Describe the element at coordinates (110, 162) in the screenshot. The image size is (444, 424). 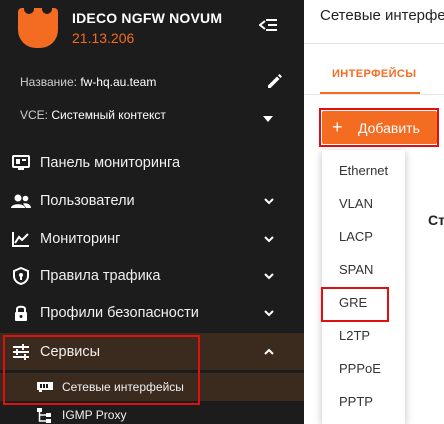
I see `nav-label: Панель мониторинга` at that location.